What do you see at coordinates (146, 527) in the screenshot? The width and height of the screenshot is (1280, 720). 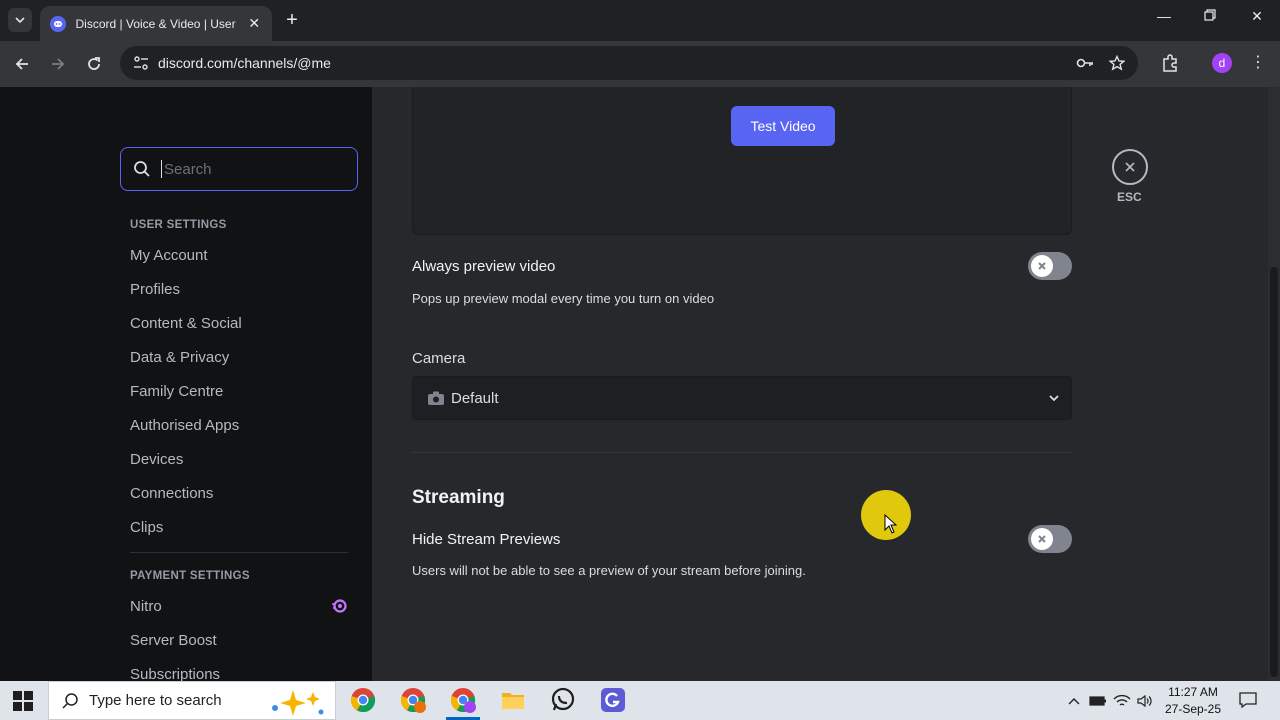 I see `sidebar-item-clips: Clips` at bounding box center [146, 527].